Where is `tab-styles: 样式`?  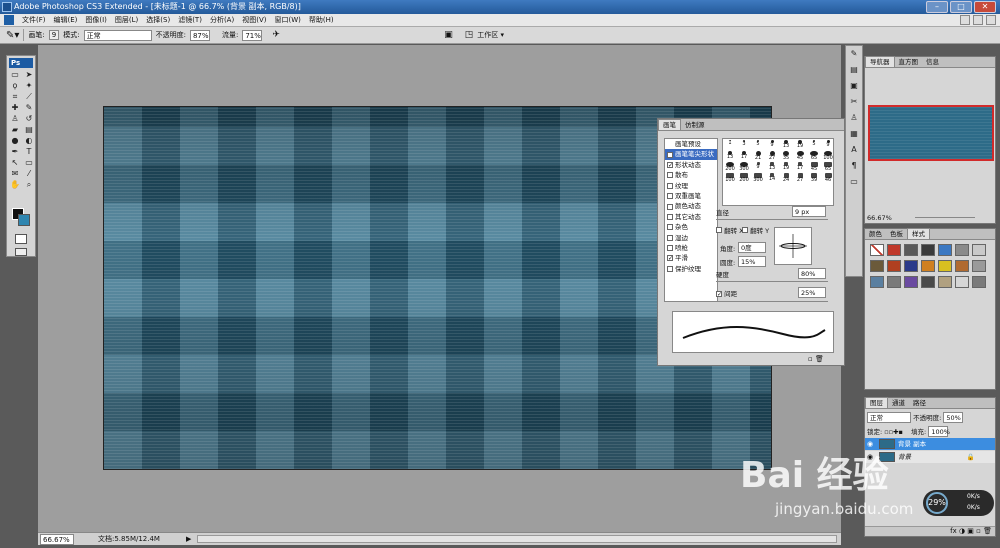 tab-styles: 样式 is located at coordinates (918, 233).